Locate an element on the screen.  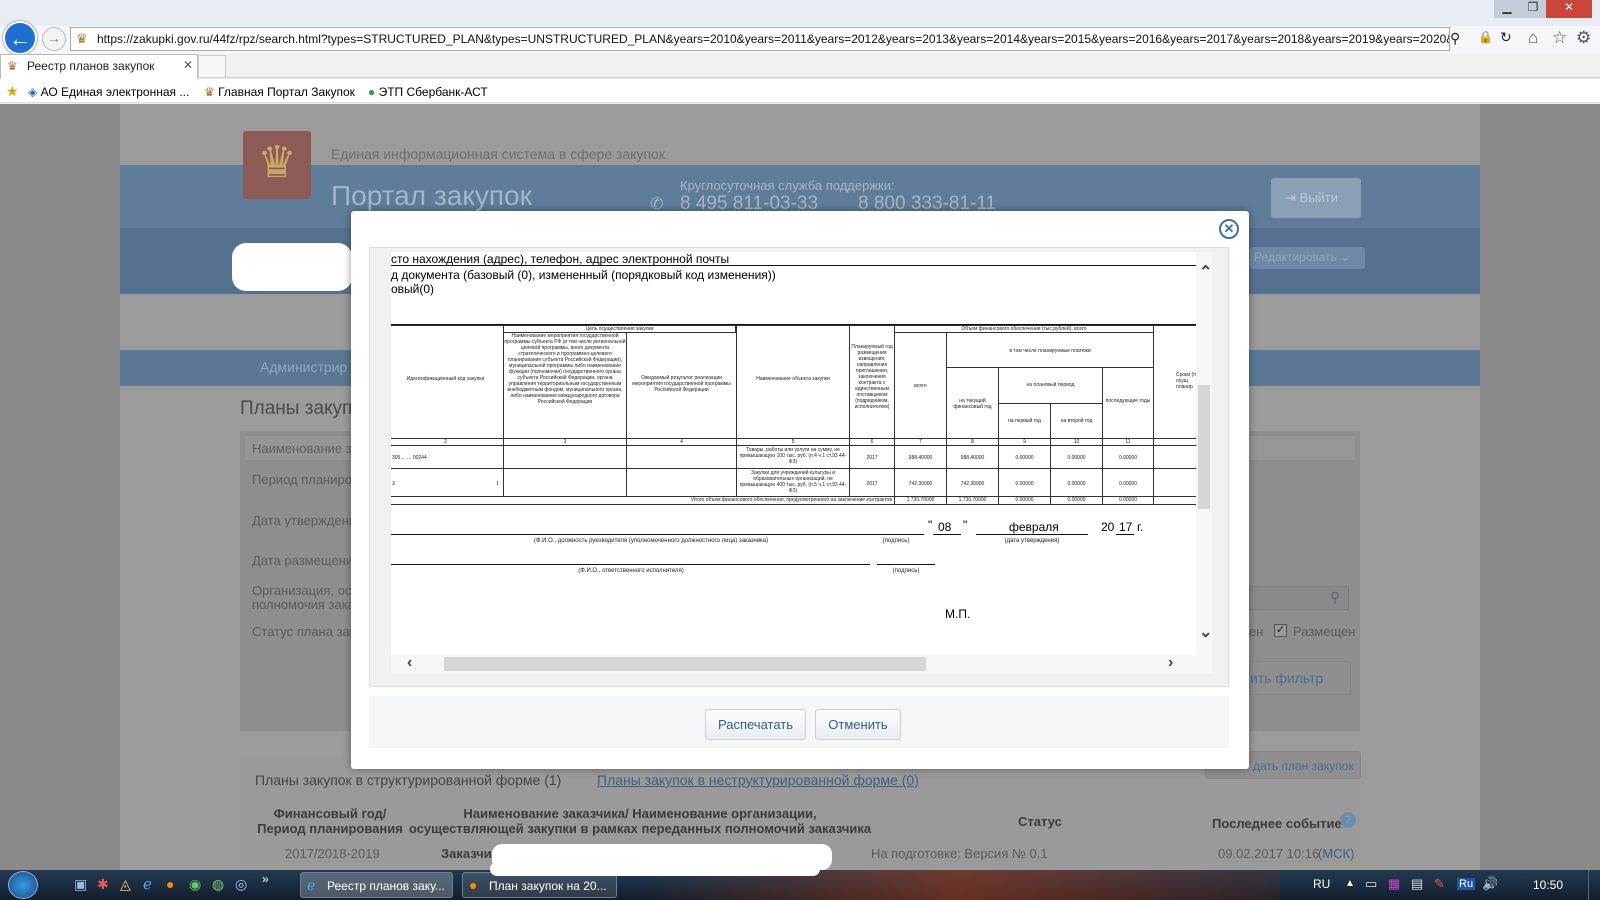
favorite-link-3: ● ЭТП Сбербанк-АСТ is located at coordinates (428, 92).